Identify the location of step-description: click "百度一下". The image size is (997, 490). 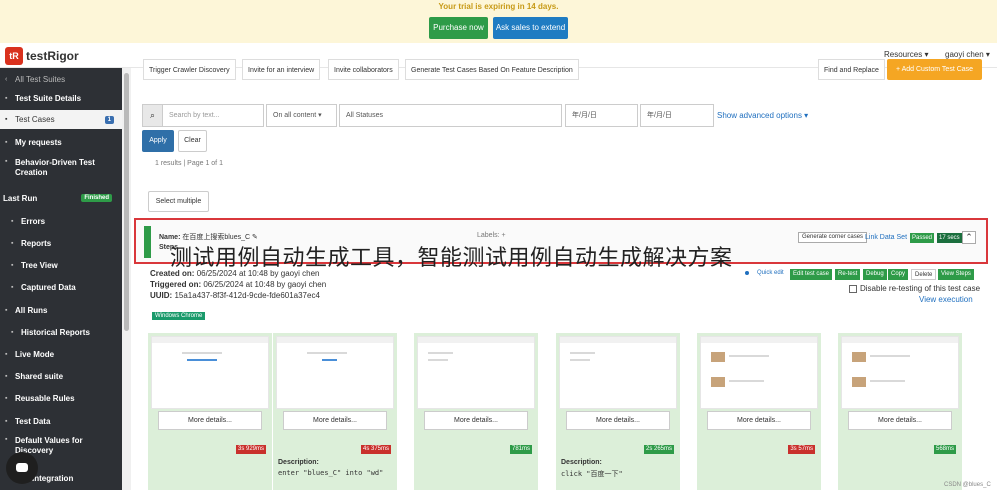
(592, 474).